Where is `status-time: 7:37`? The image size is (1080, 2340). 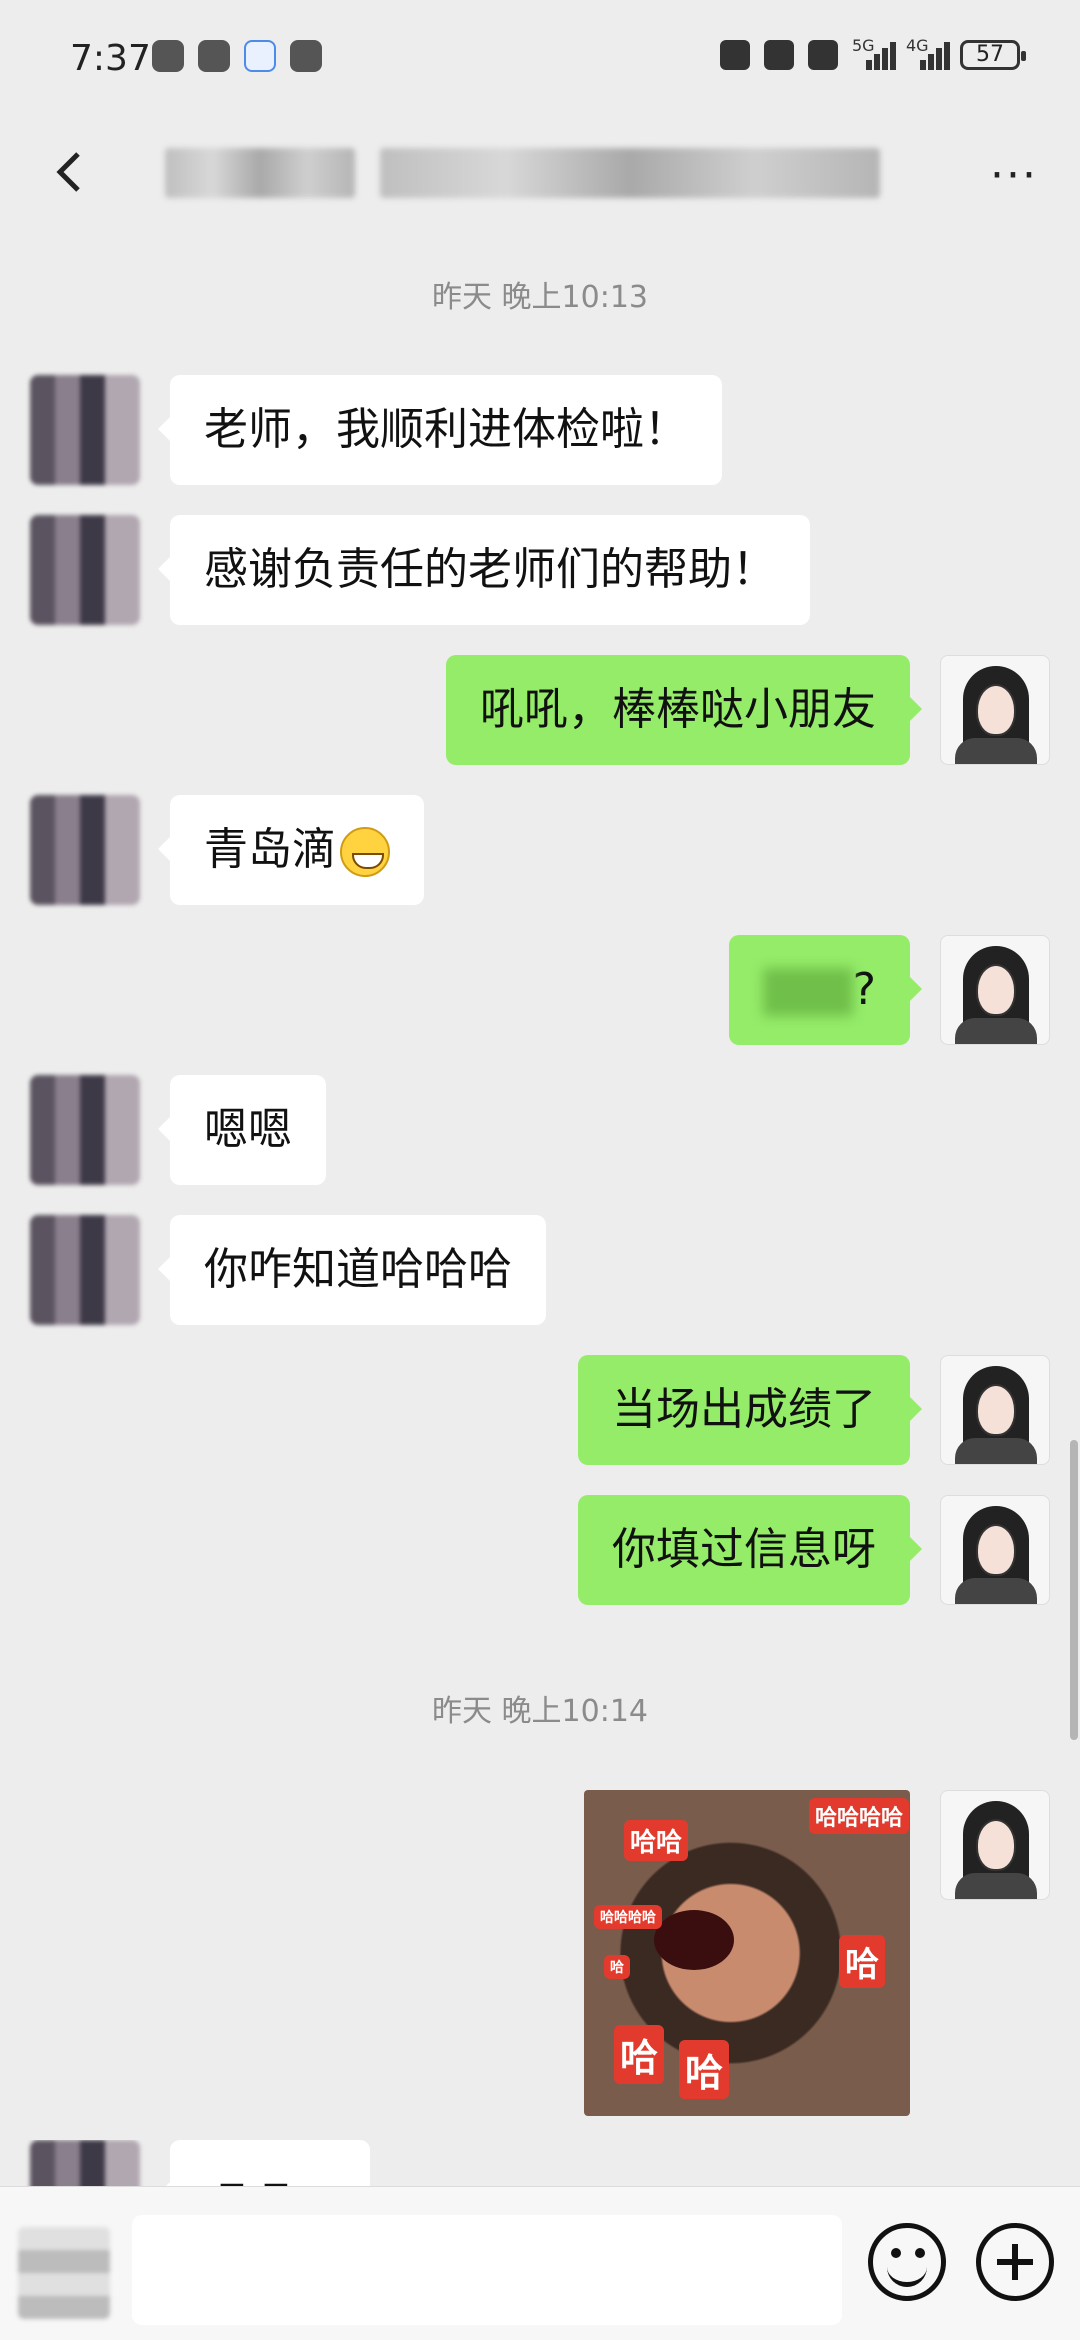 status-time: 7:37 is located at coordinates (110, 58).